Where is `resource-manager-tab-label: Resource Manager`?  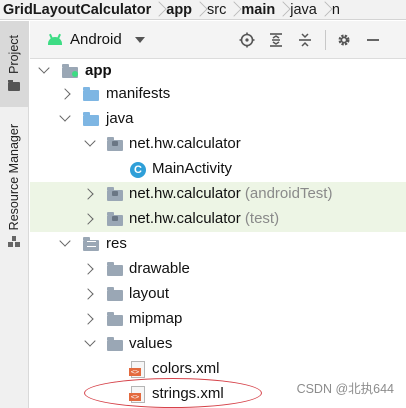 resource-manager-tab-label: Resource Manager is located at coordinates (14, 177).